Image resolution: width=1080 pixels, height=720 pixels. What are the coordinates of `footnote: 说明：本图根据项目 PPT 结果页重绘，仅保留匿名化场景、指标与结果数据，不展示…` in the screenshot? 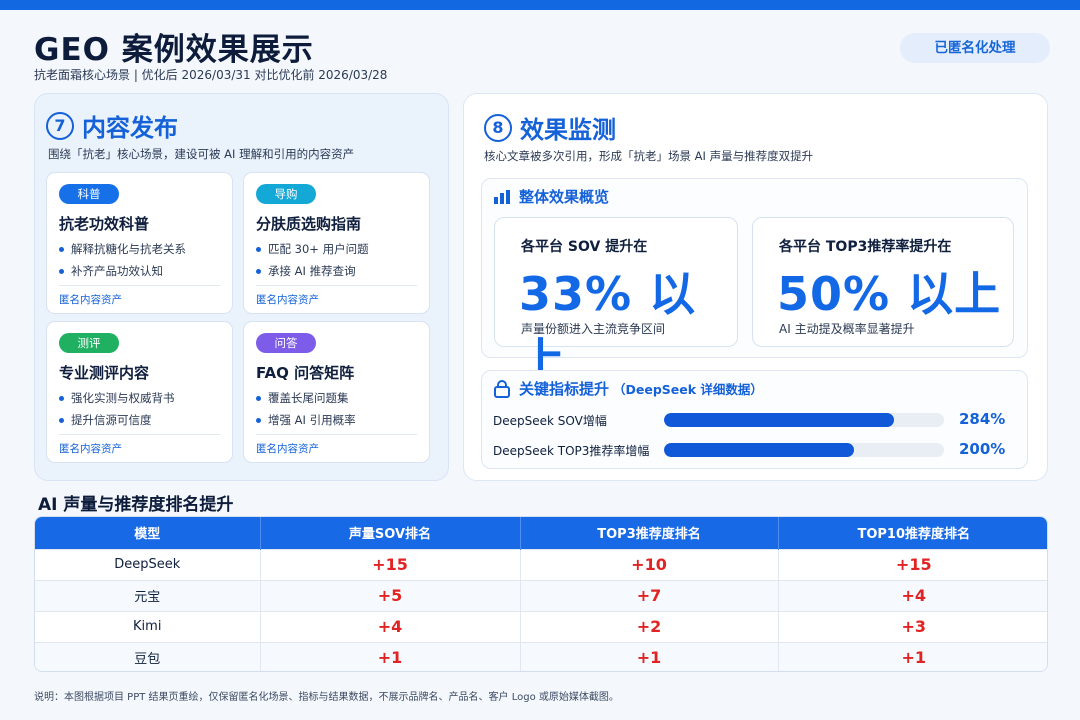 It's located at (326, 697).